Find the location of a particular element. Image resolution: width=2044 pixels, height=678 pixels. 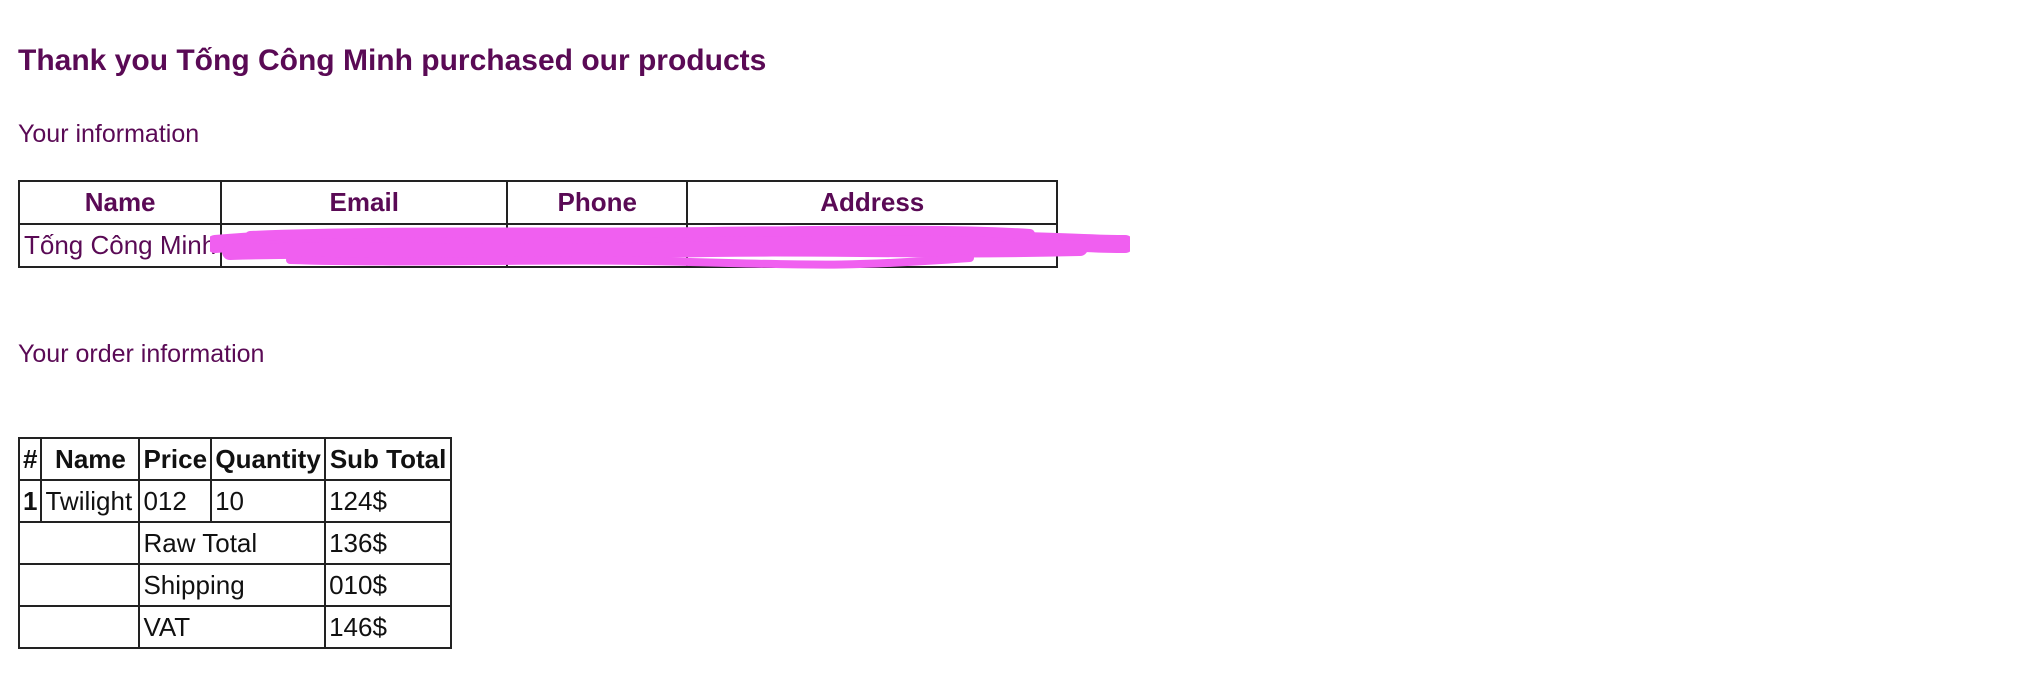

column-header-product-name: Name is located at coordinates (90, 459).